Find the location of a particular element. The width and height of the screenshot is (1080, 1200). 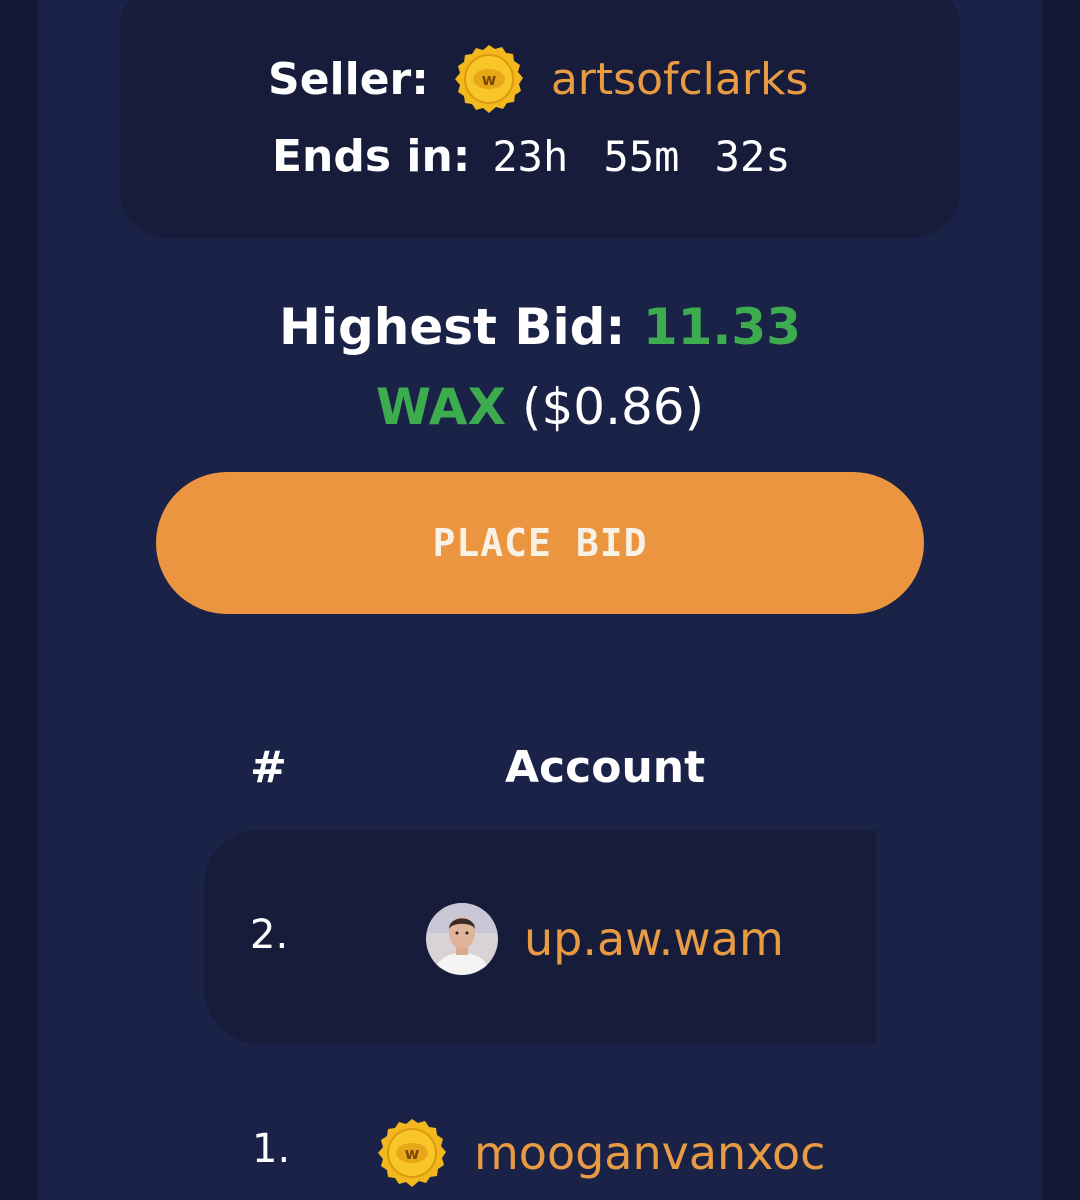

bid-usd-value: ($0.86) is located at coordinates (613, 407).